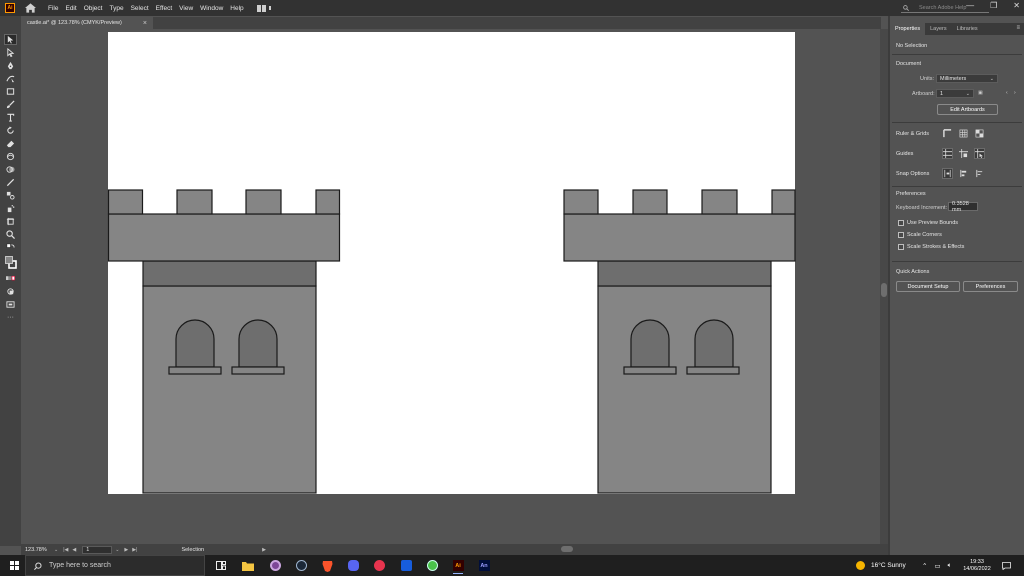  What do you see at coordinates (93, 8) in the screenshot?
I see `menu-object: Object` at bounding box center [93, 8].